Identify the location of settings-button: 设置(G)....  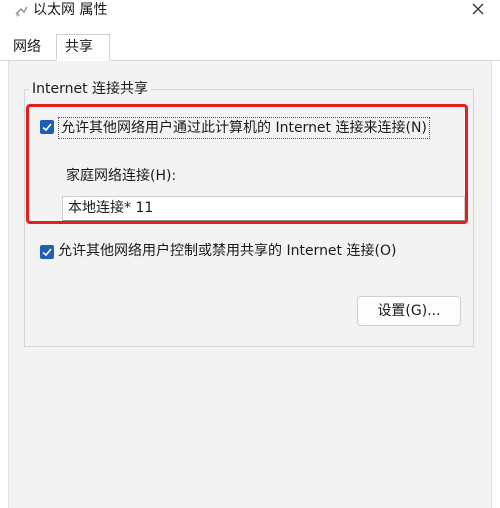
(409, 311).